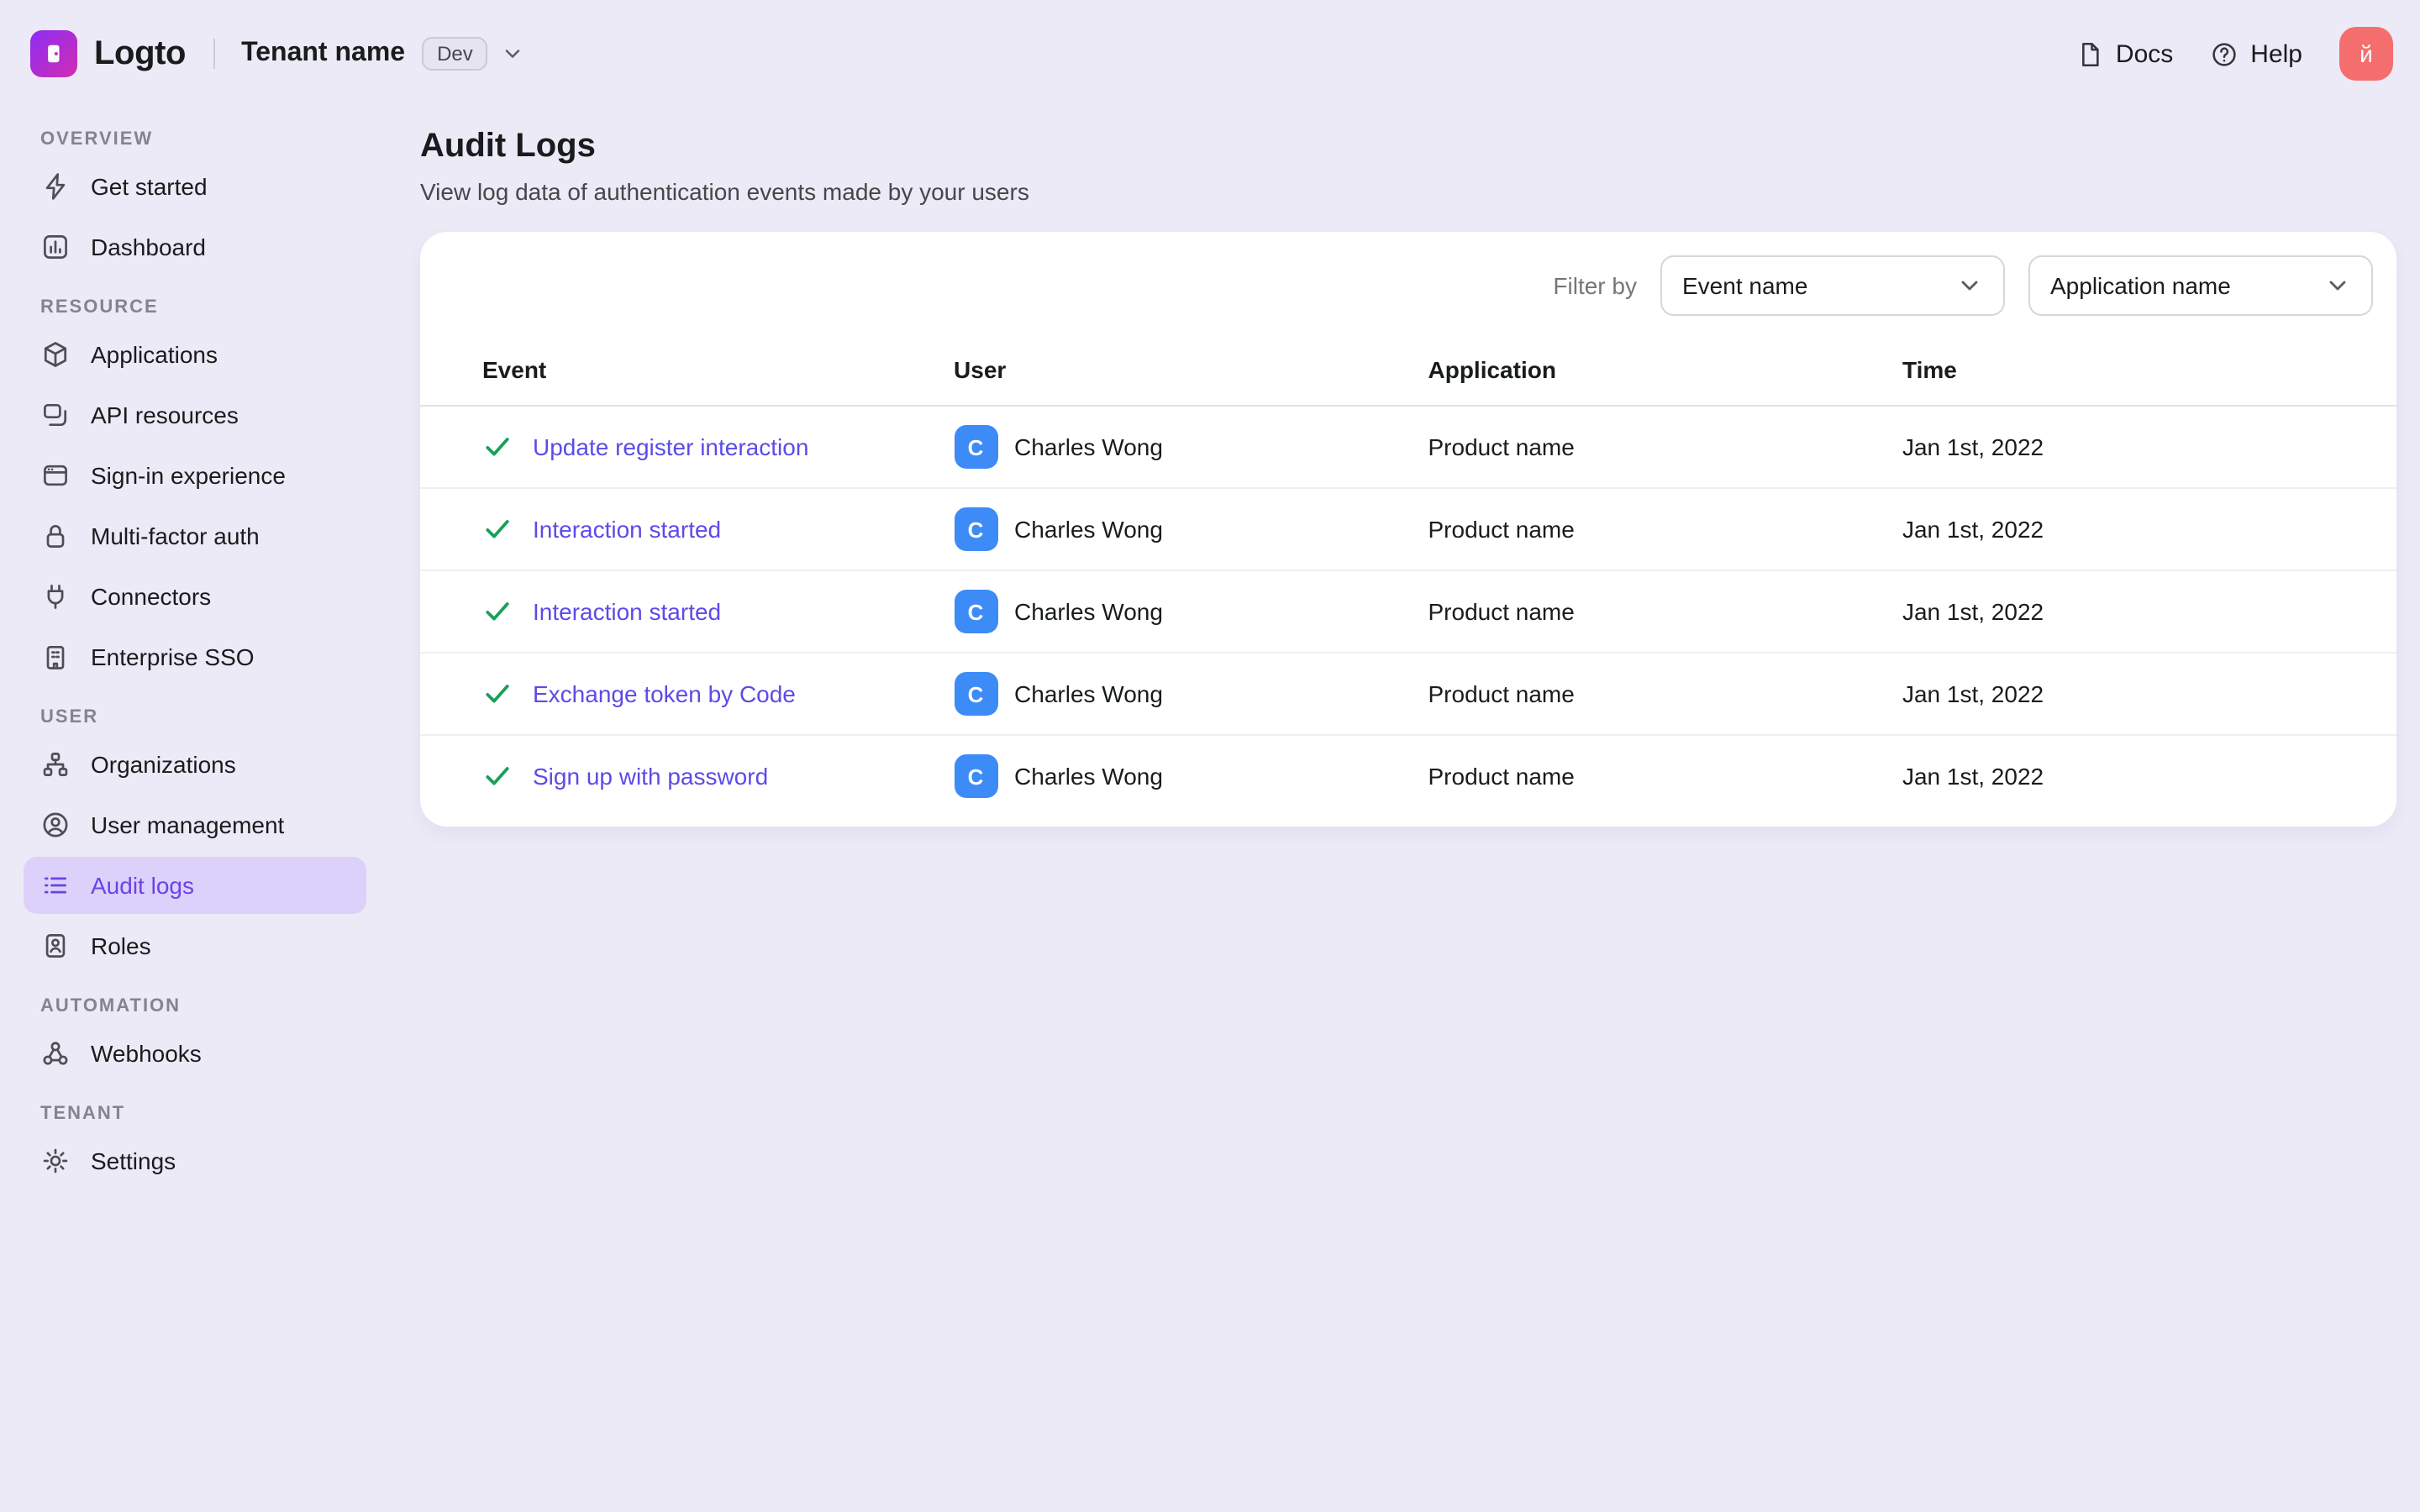 The width and height of the screenshot is (2420, 1512). Describe the element at coordinates (2149, 373) in the screenshot. I see `column-header-time: Time` at that location.